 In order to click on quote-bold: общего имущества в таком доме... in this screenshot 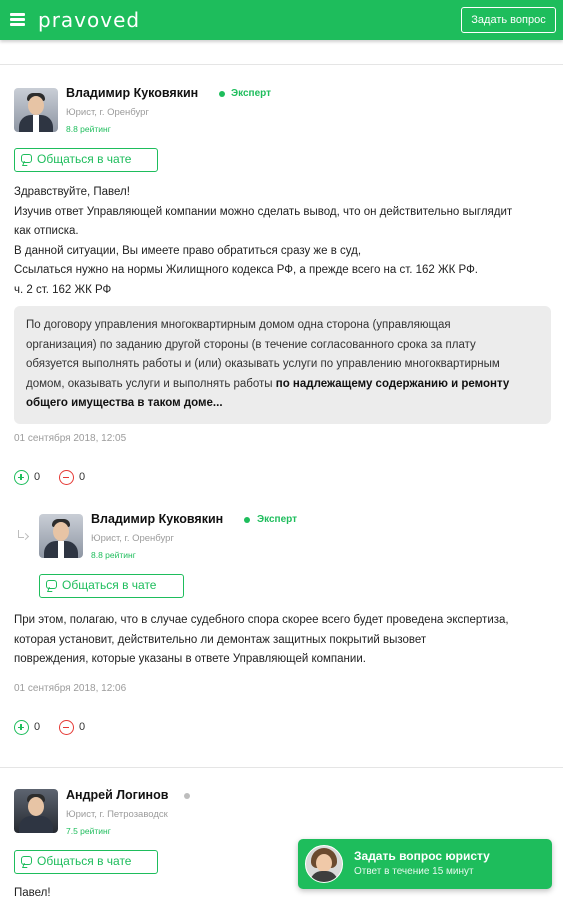, I will do `click(124, 403)`.